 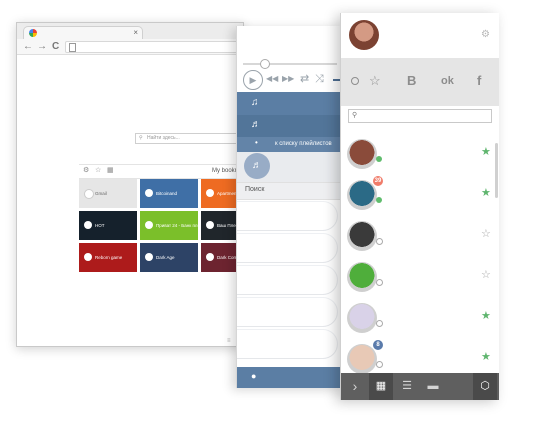 I want to click on progress-track, so click(x=290, y=64).